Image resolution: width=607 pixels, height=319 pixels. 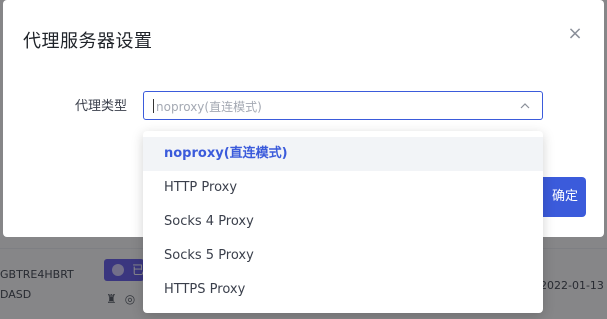 What do you see at coordinates (525, 106) in the screenshot?
I see `chevron-up-icon` at bounding box center [525, 106].